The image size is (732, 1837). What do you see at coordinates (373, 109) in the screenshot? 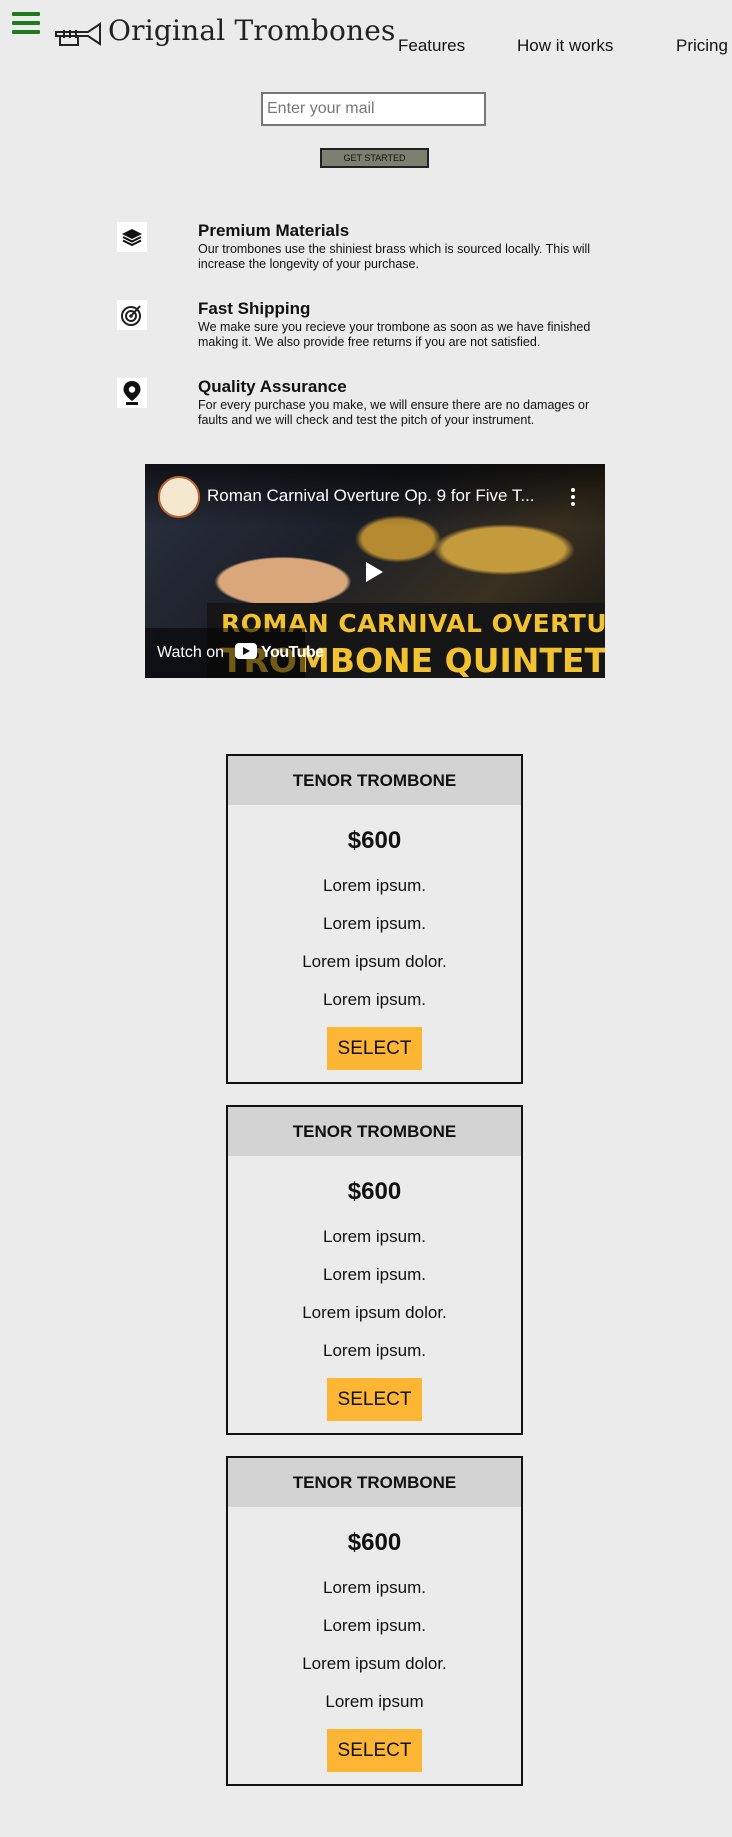
I see `email-input` at bounding box center [373, 109].